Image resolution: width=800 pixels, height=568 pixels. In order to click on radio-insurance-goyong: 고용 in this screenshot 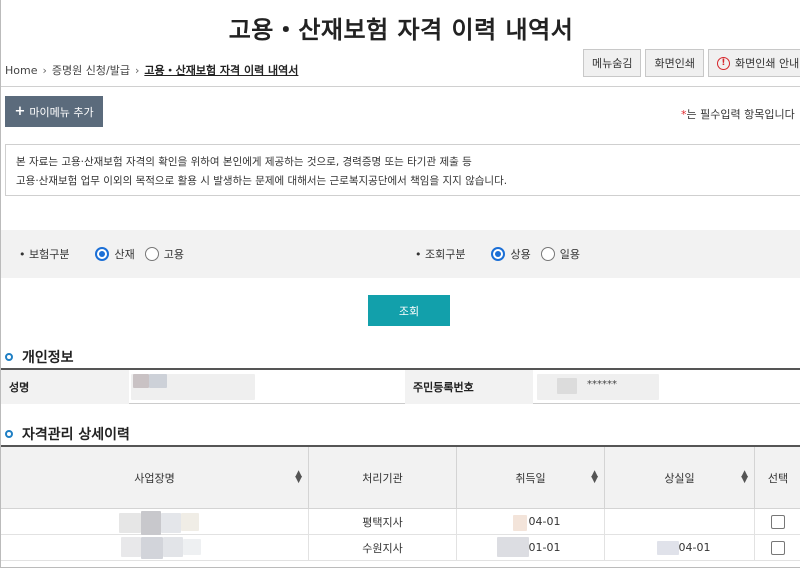, I will do `click(164, 254)`.